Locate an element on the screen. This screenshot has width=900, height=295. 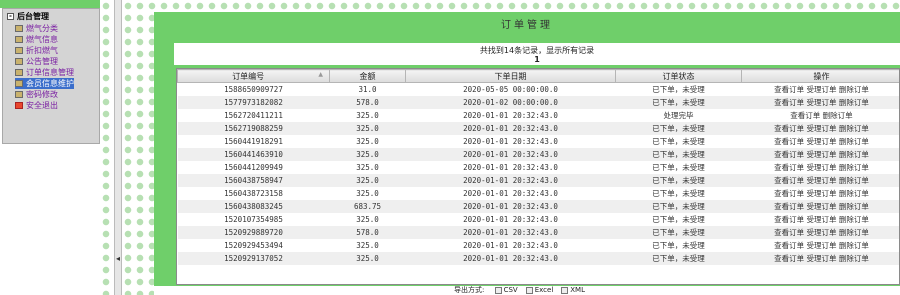
export-option: CSV is located at coordinates (511, 290).